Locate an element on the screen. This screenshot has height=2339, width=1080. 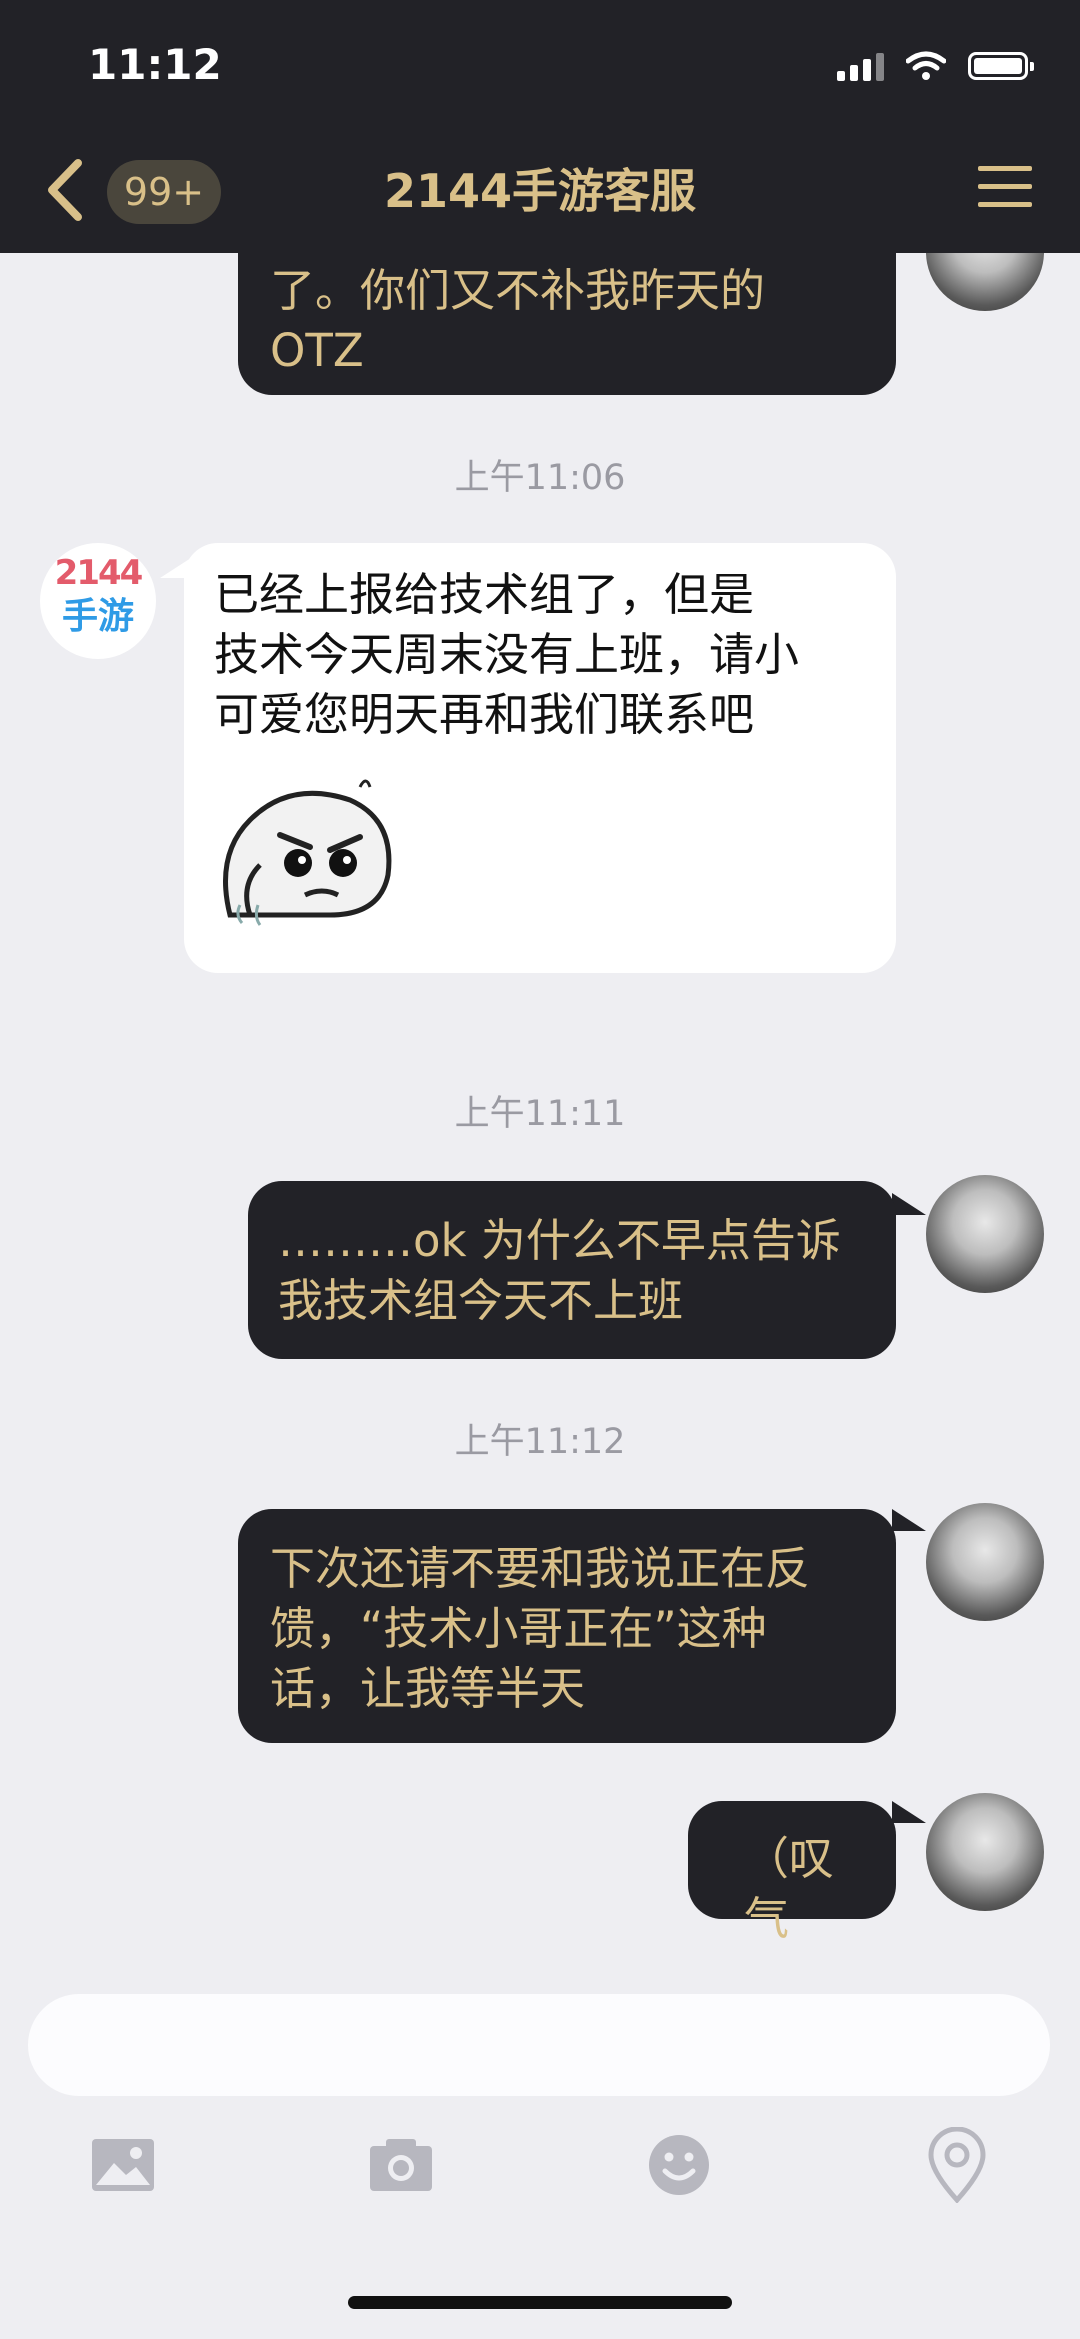
message-text: 了。你们又不补我昨天的 is located at coordinates (518, 290).